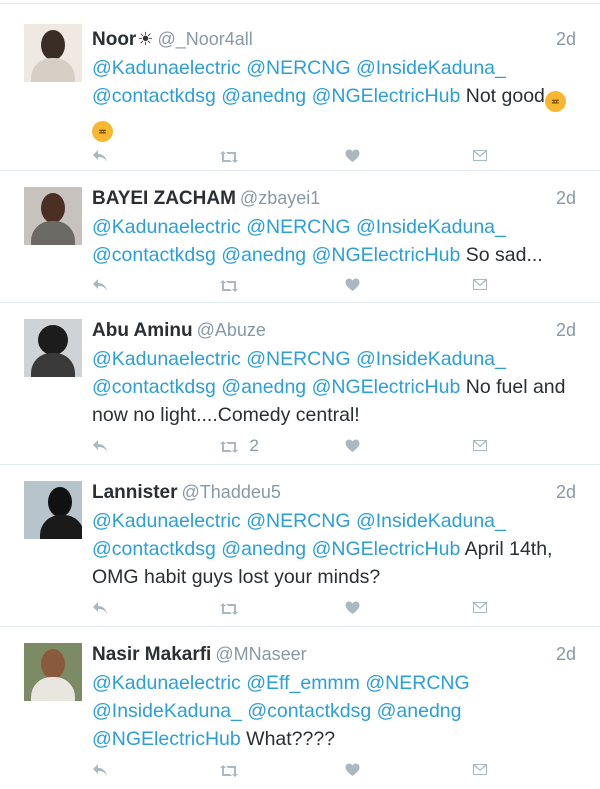 The height and width of the screenshot is (789, 600). I want to click on display-name: Abu Aminu, so click(142, 330).